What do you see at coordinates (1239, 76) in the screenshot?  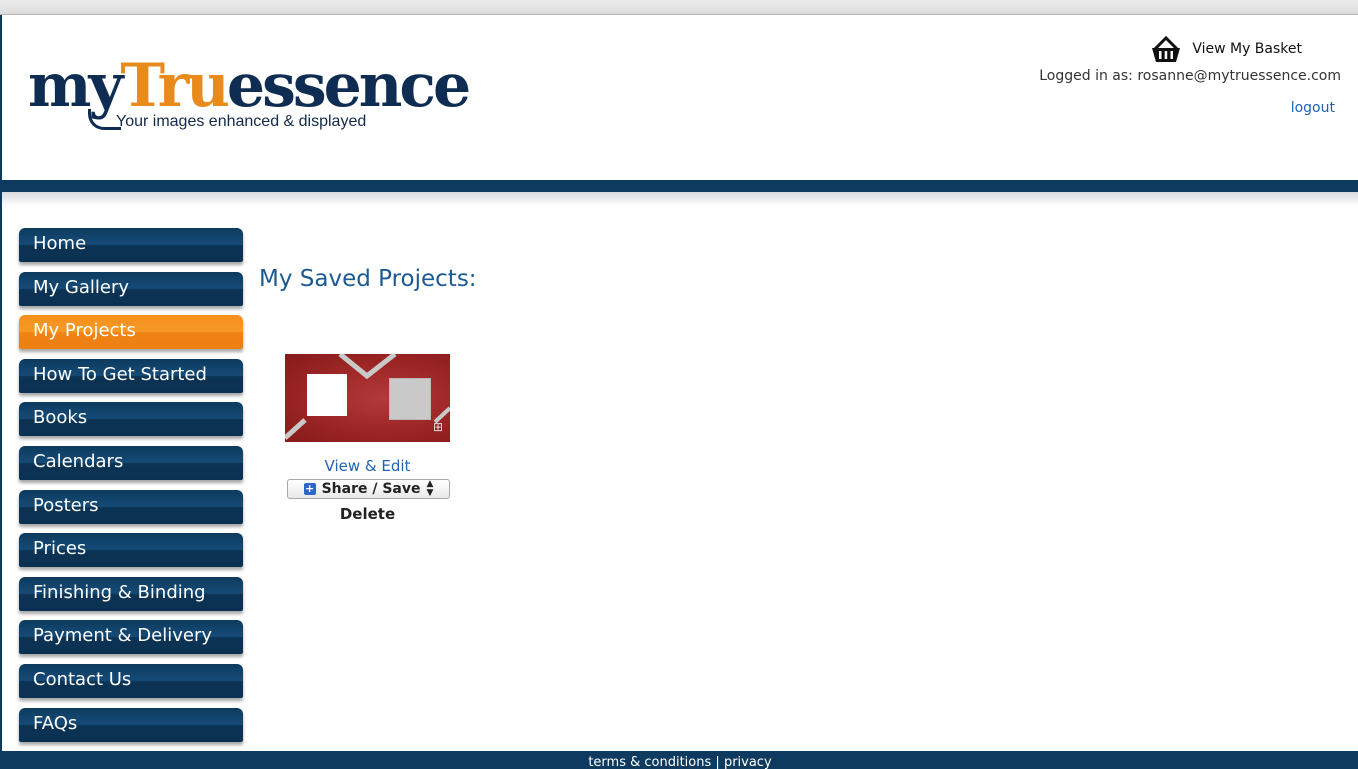 I see `user-email: rosanne@mytruessence.com` at bounding box center [1239, 76].